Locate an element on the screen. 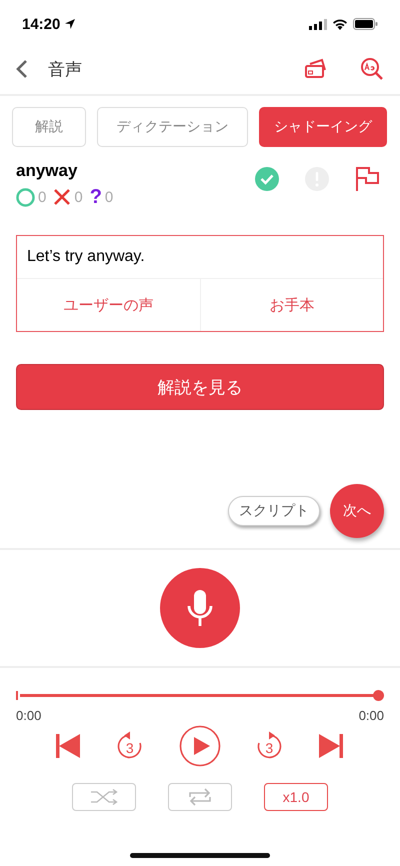  play-icon is located at coordinates (199, 746).